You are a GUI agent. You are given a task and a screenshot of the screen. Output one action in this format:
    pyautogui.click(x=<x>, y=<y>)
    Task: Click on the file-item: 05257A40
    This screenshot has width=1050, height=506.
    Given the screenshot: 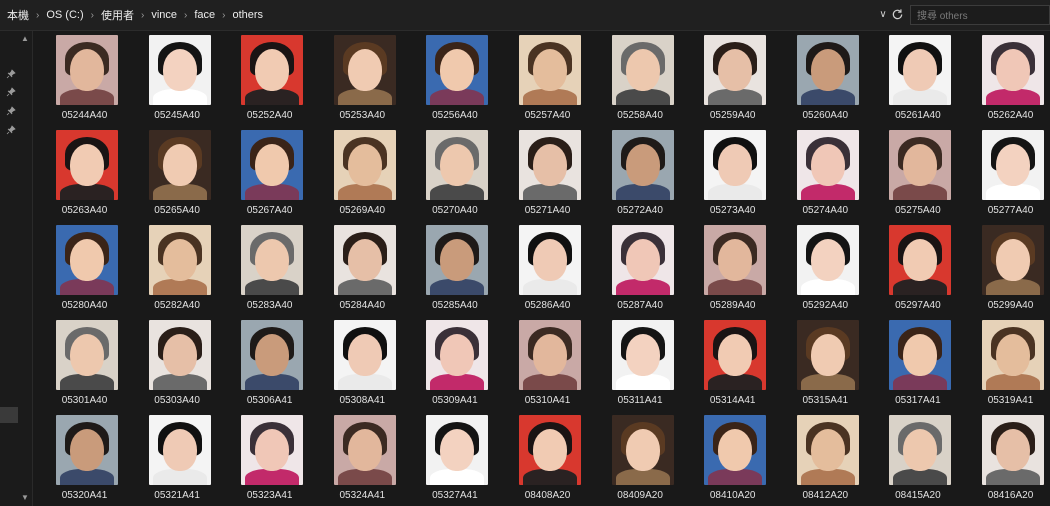 What is the action you would take?
    pyautogui.click(x=547, y=79)
    